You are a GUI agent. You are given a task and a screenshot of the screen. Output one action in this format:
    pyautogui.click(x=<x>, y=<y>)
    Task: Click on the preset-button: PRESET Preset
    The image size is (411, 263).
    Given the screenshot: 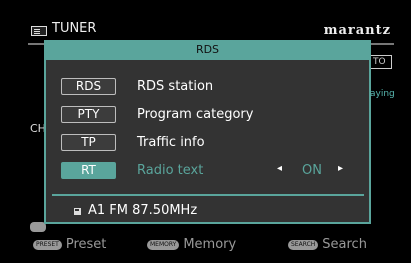 What is the action you would take?
    pyautogui.click(x=69, y=244)
    